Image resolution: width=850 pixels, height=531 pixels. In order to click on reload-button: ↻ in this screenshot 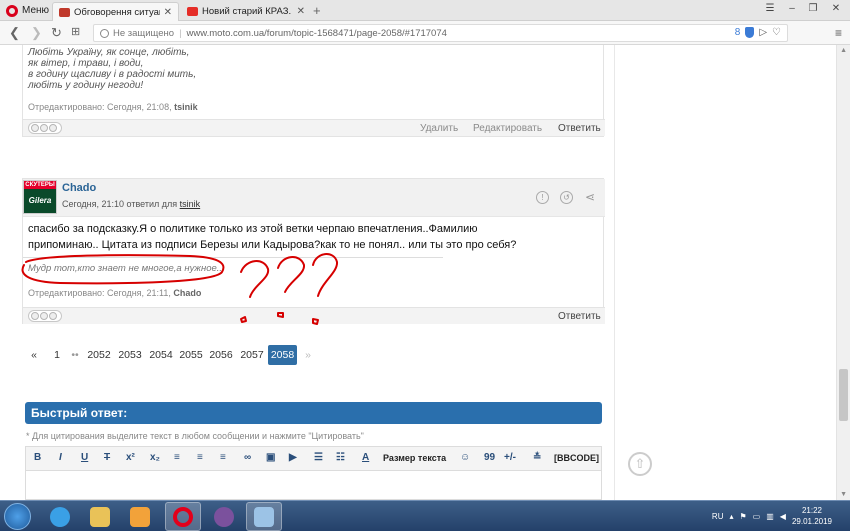, I will do `click(56, 33)`.